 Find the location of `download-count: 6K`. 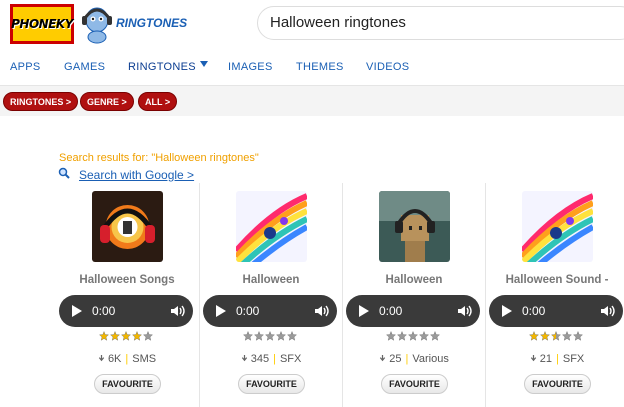

download-count: 6K is located at coordinates (114, 359).